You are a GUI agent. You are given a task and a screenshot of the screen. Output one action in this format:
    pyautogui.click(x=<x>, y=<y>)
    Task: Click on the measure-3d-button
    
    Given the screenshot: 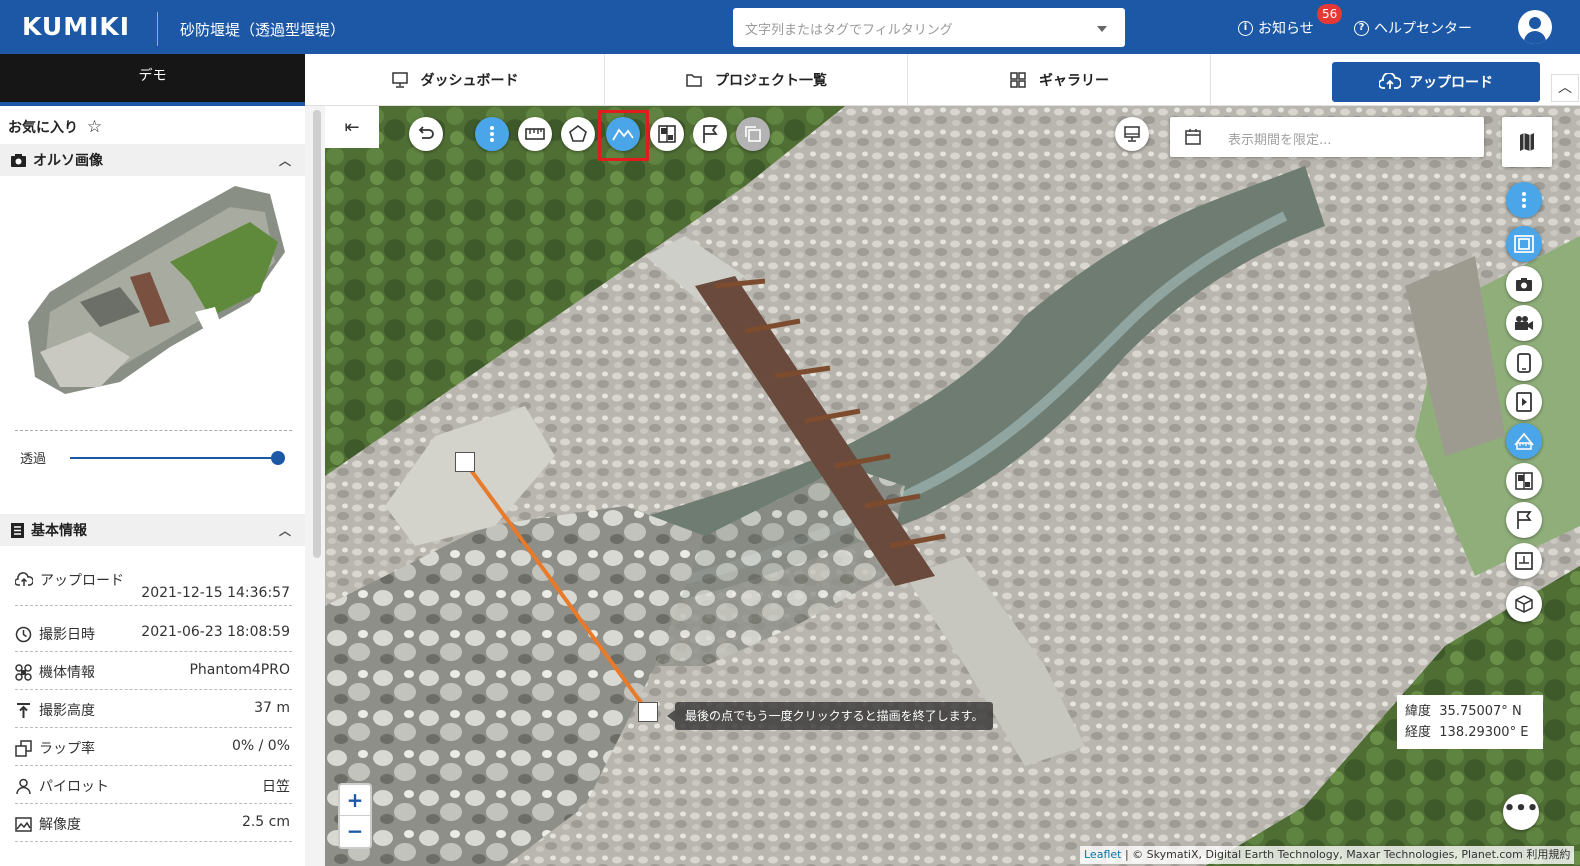 What is the action you would take?
    pyautogui.click(x=1524, y=441)
    